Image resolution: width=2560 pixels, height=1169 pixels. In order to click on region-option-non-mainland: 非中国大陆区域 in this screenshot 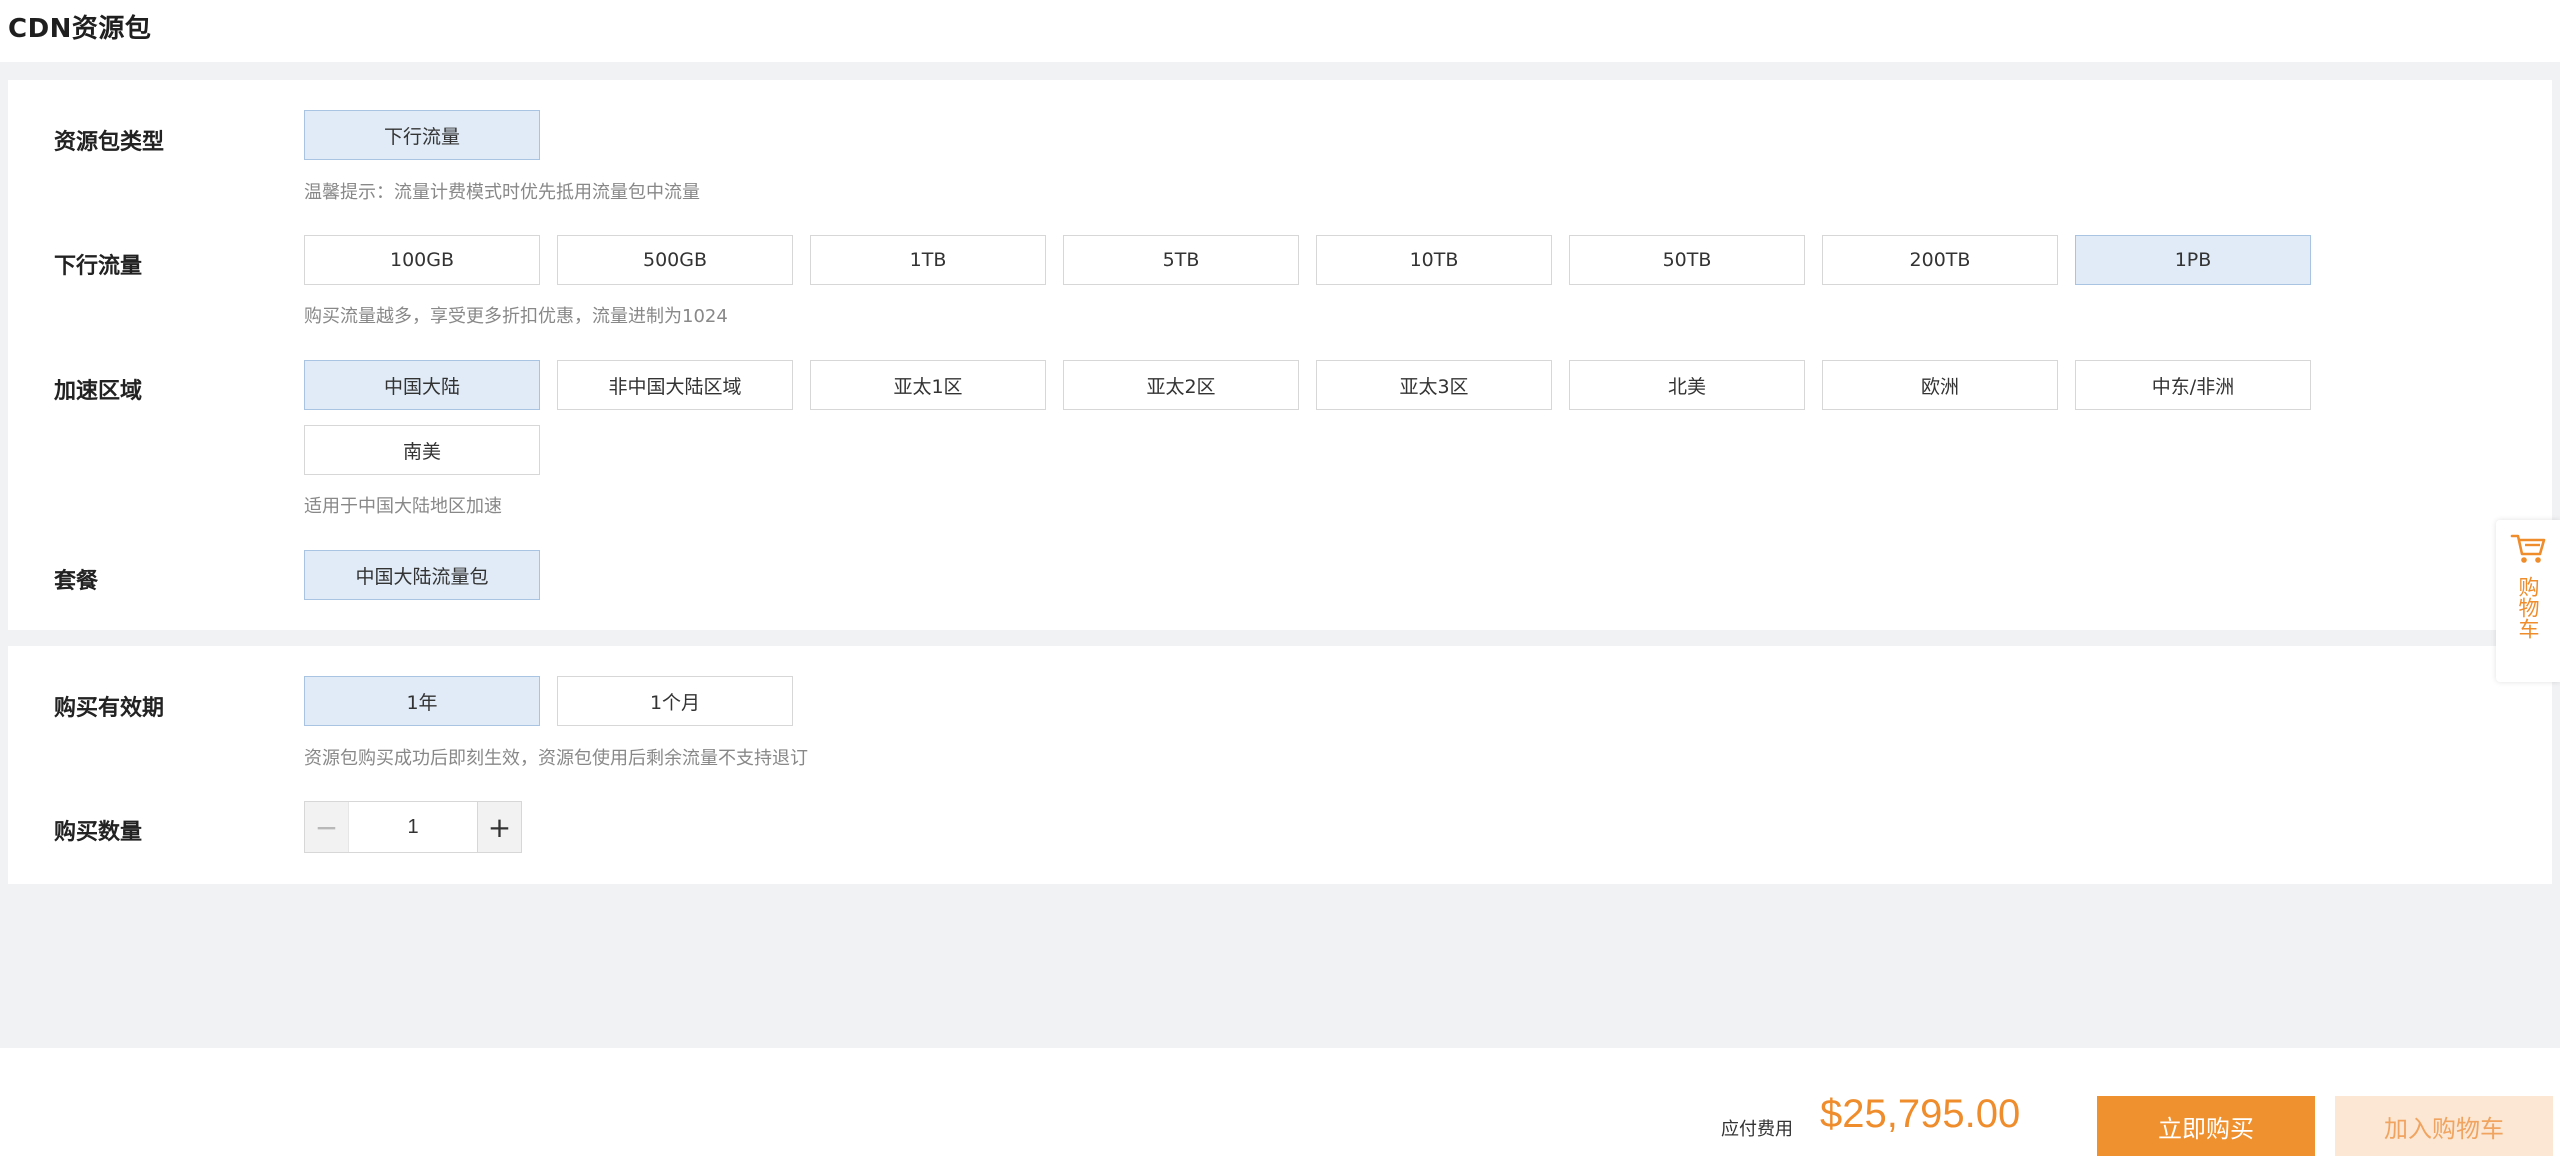, I will do `click(675, 385)`.